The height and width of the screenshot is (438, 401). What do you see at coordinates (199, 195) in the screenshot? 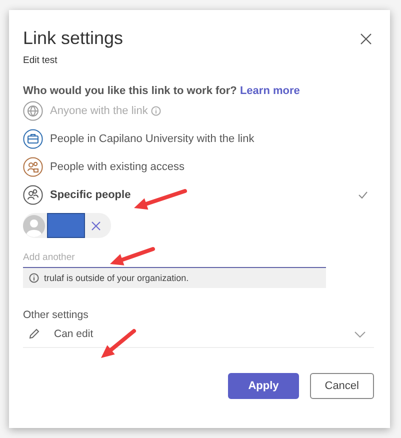
I see `sharing-option: Specific people` at bounding box center [199, 195].